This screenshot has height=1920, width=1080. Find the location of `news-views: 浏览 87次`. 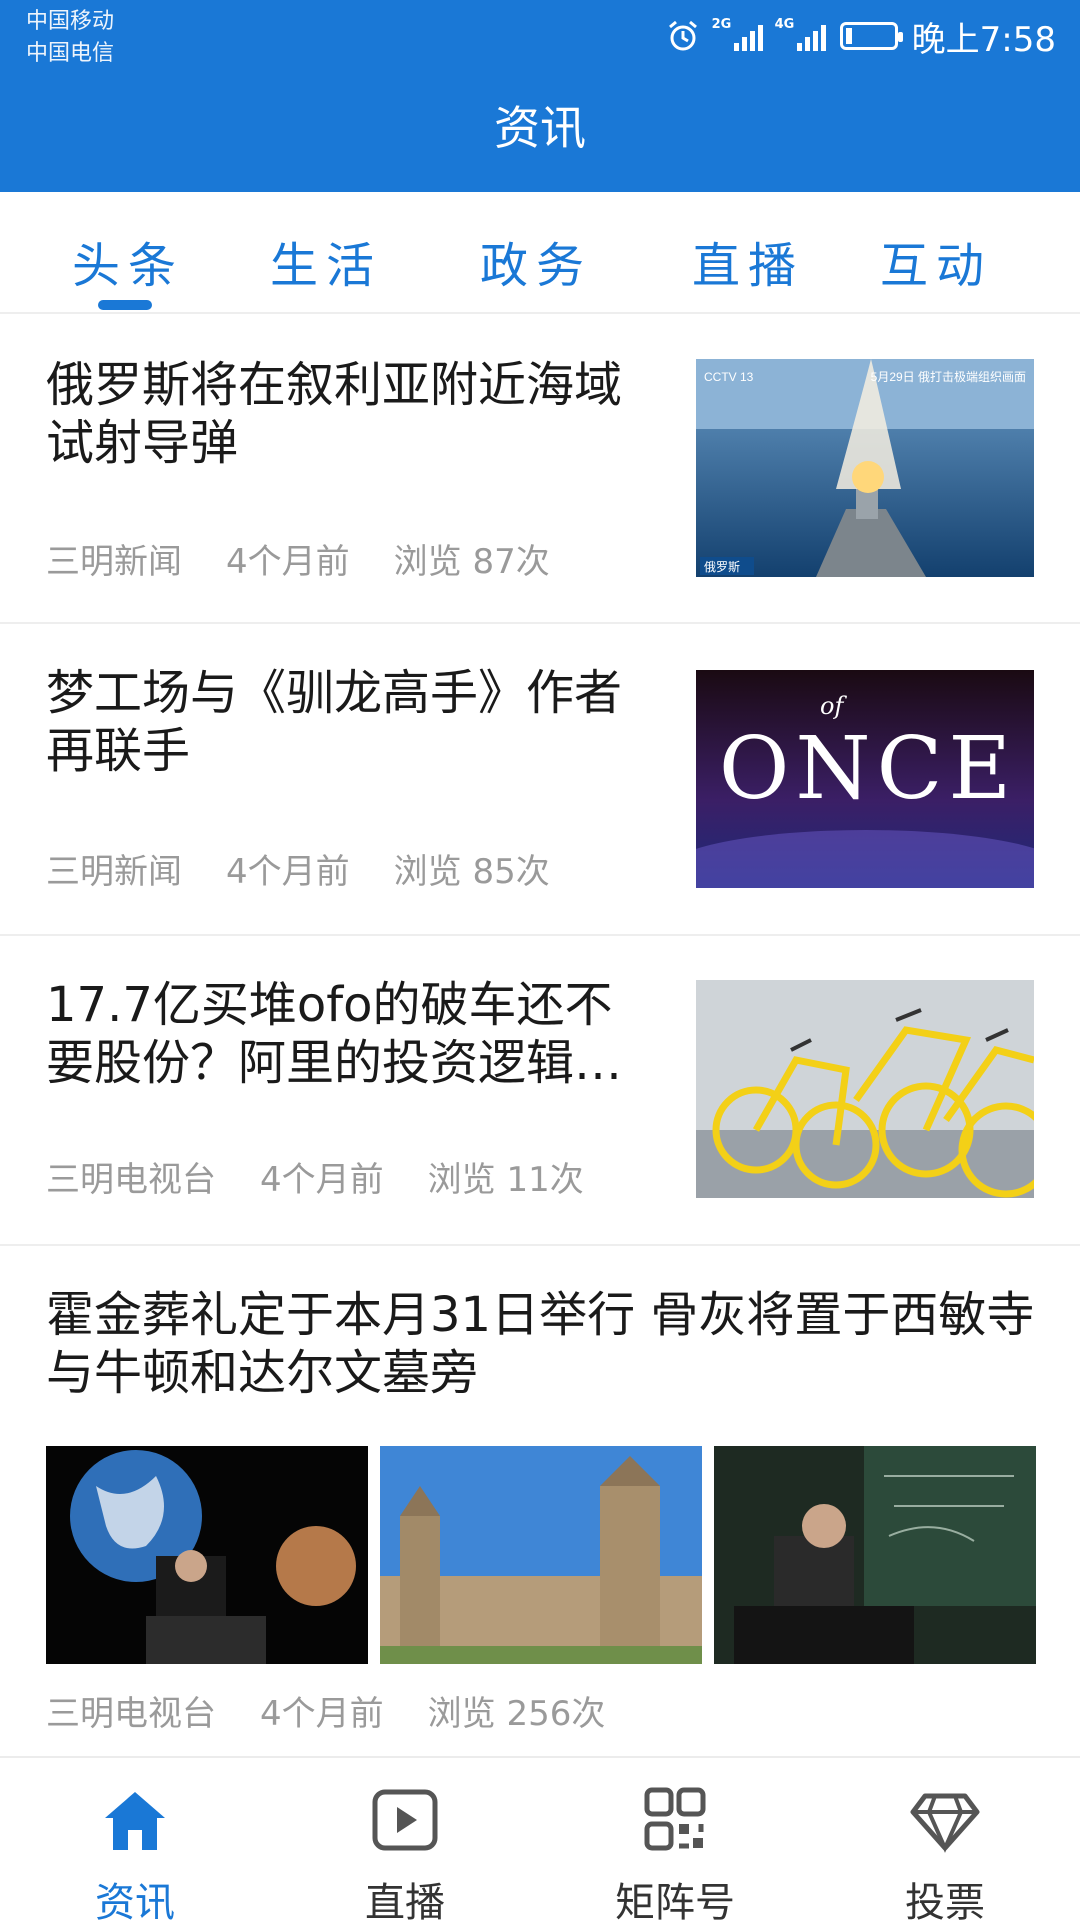

news-views: 浏览 87次 is located at coordinates (471, 562).